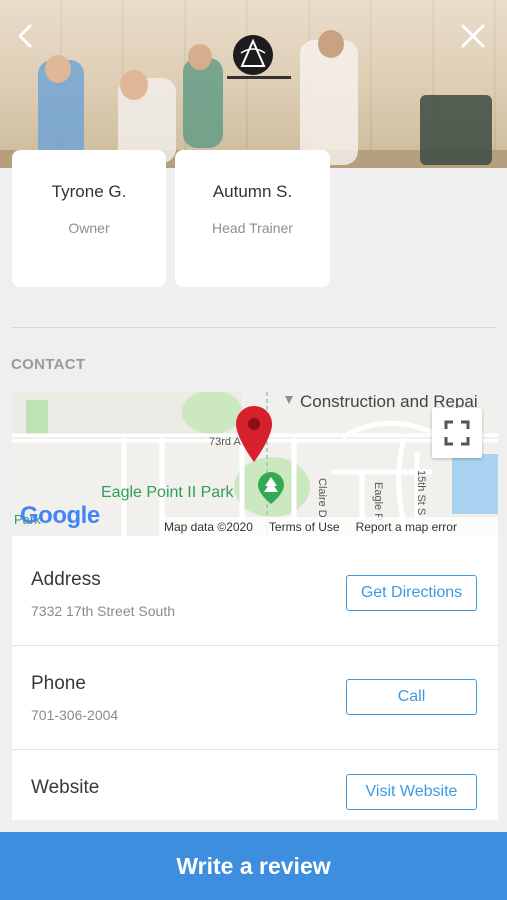  Describe the element at coordinates (331, 44) in the screenshot. I see `trainer-head` at that location.